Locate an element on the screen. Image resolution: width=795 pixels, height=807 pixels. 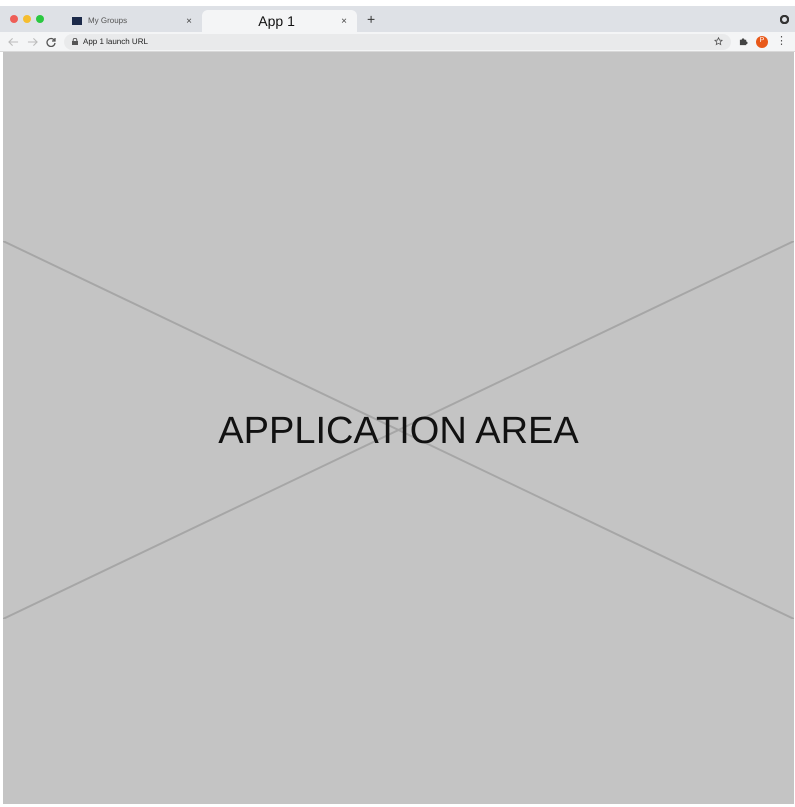
puzzle-icon is located at coordinates (743, 41).